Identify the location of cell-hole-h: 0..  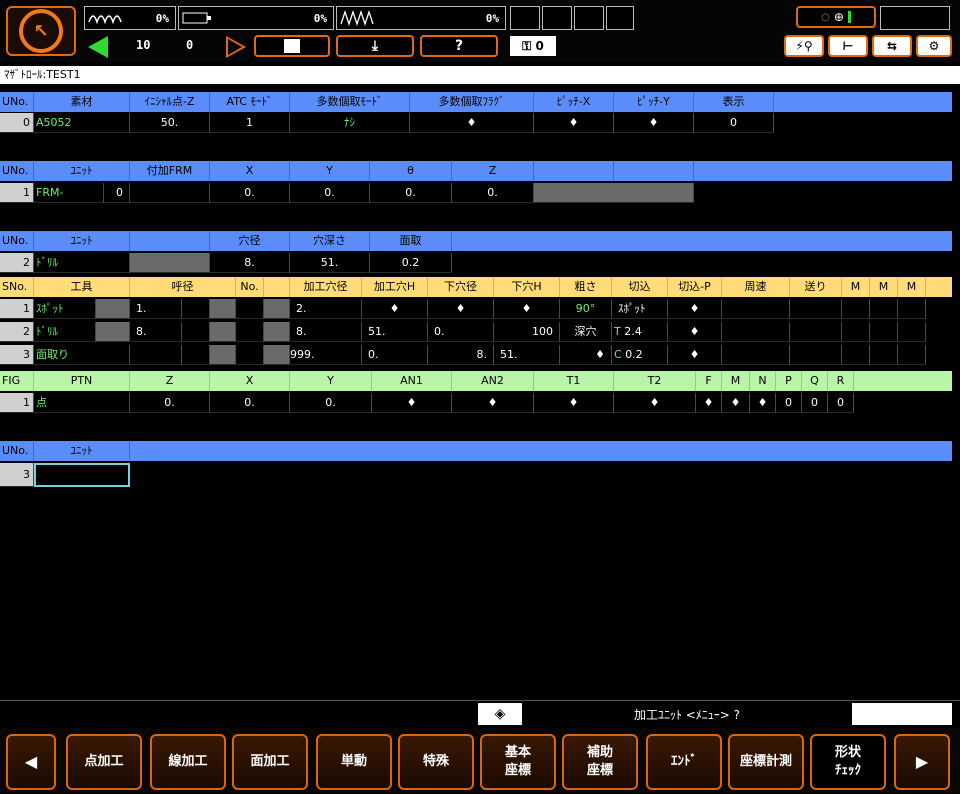
(395, 355).